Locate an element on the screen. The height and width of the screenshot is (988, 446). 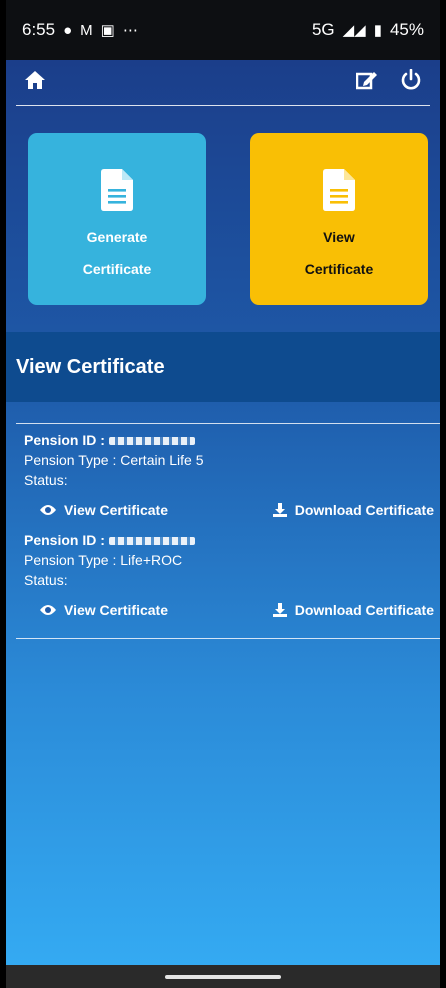
home-button is located at coordinates (35, 83).